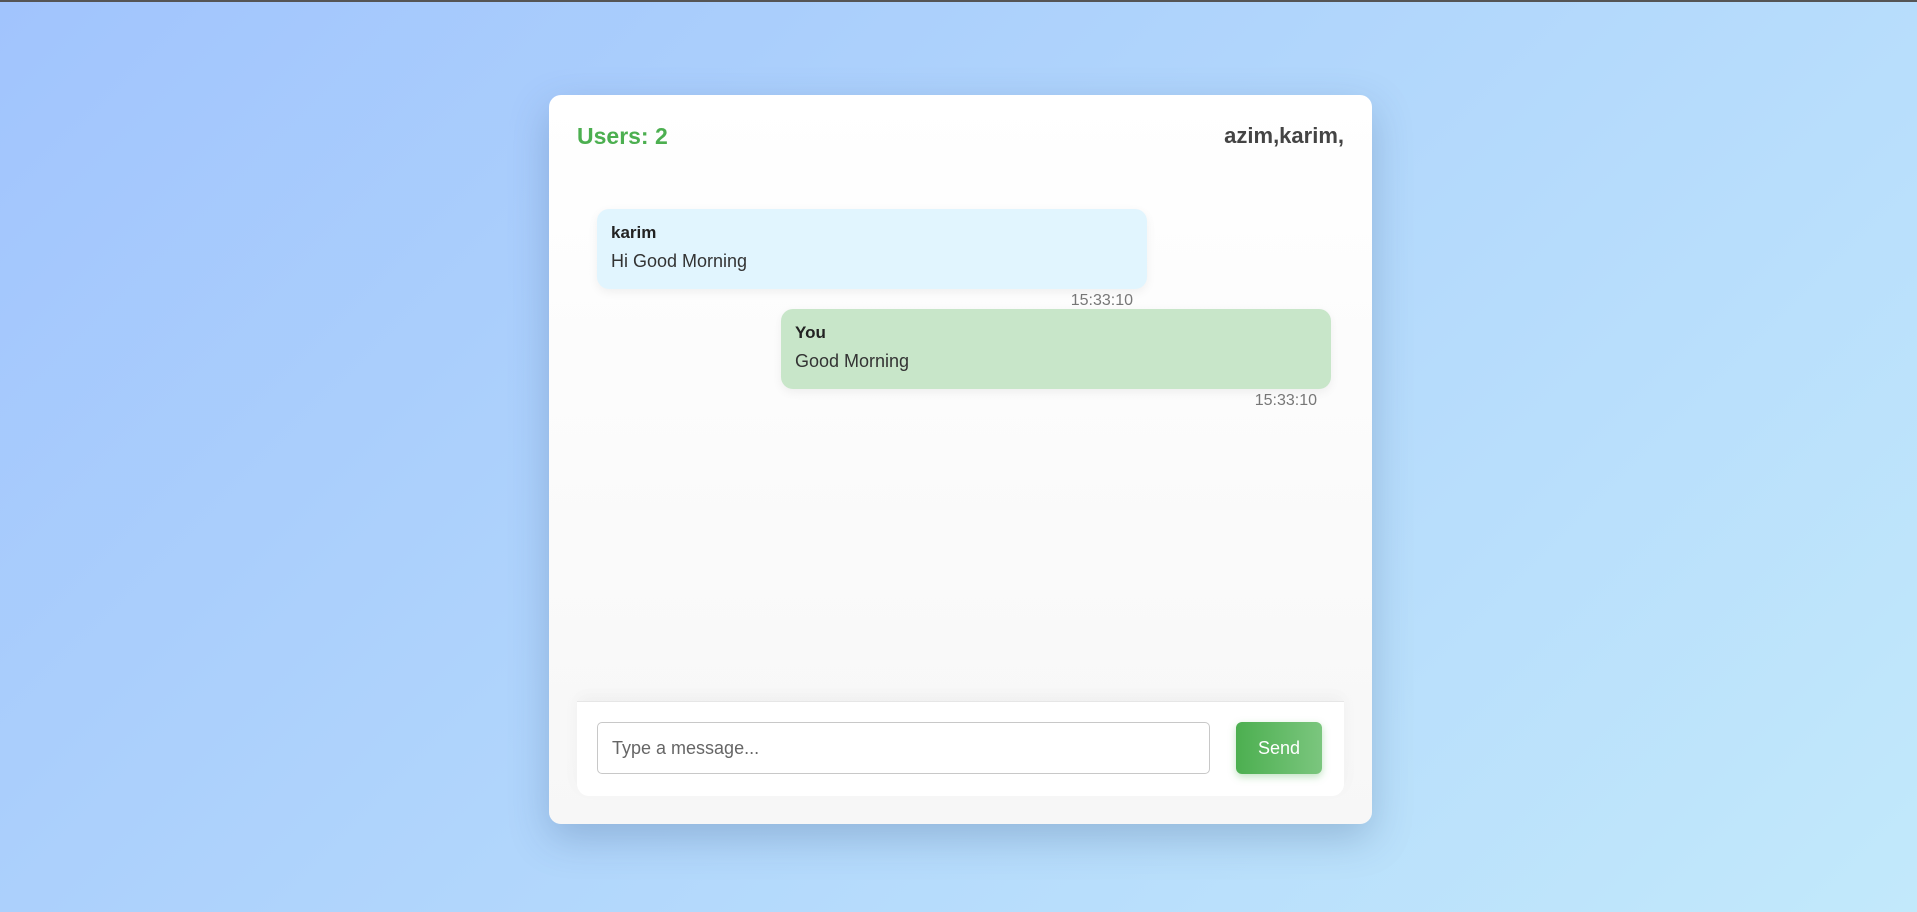 The image size is (1917, 912). Describe the element at coordinates (960, 138) in the screenshot. I see `chat-header: Users: 2 azim,karim,` at that location.